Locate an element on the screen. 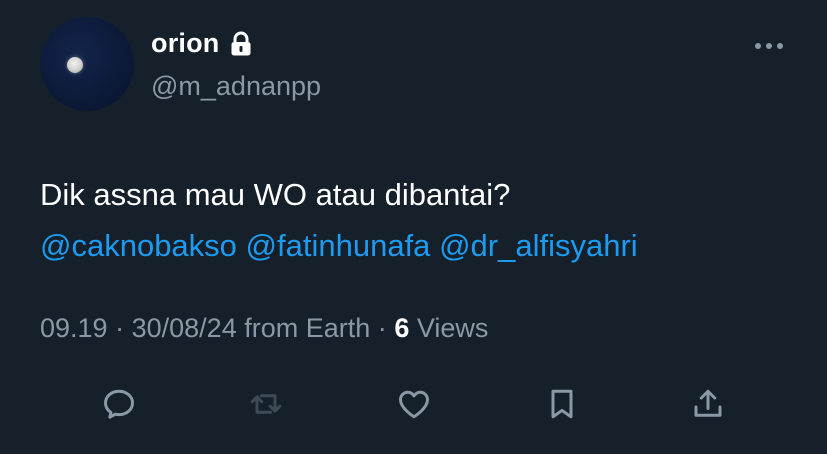 This screenshot has height=454, width=827. bookmark-button is located at coordinates (562, 404).